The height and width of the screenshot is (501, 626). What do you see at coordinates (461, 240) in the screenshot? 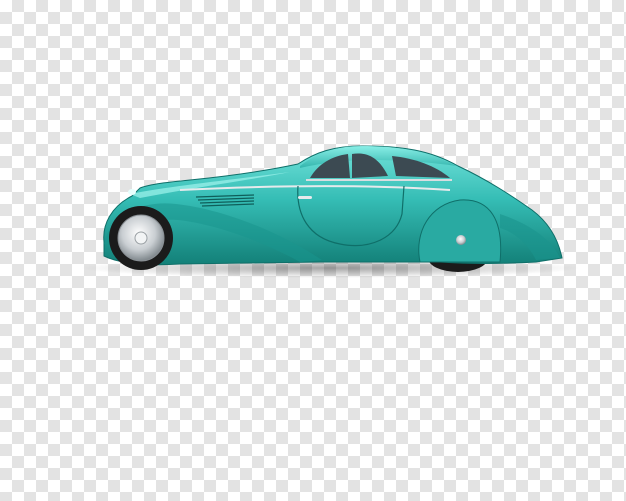
I see `skirt-cap` at bounding box center [461, 240].